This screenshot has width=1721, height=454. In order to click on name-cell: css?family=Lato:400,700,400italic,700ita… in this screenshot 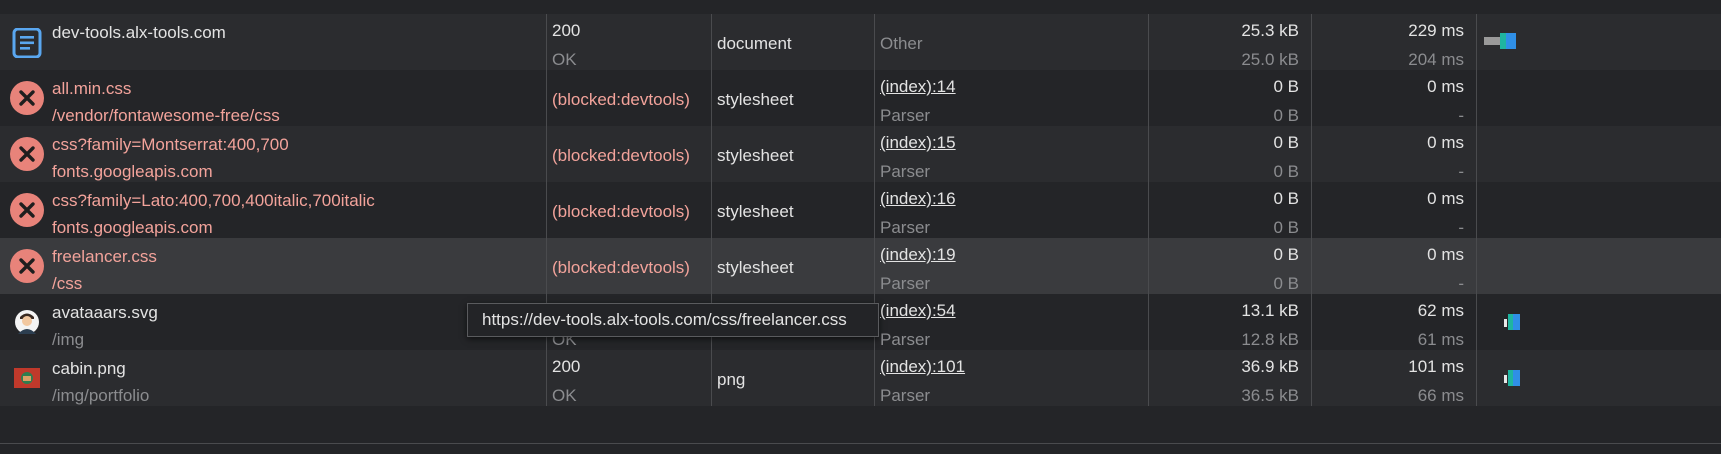, I will do `click(273, 210)`.